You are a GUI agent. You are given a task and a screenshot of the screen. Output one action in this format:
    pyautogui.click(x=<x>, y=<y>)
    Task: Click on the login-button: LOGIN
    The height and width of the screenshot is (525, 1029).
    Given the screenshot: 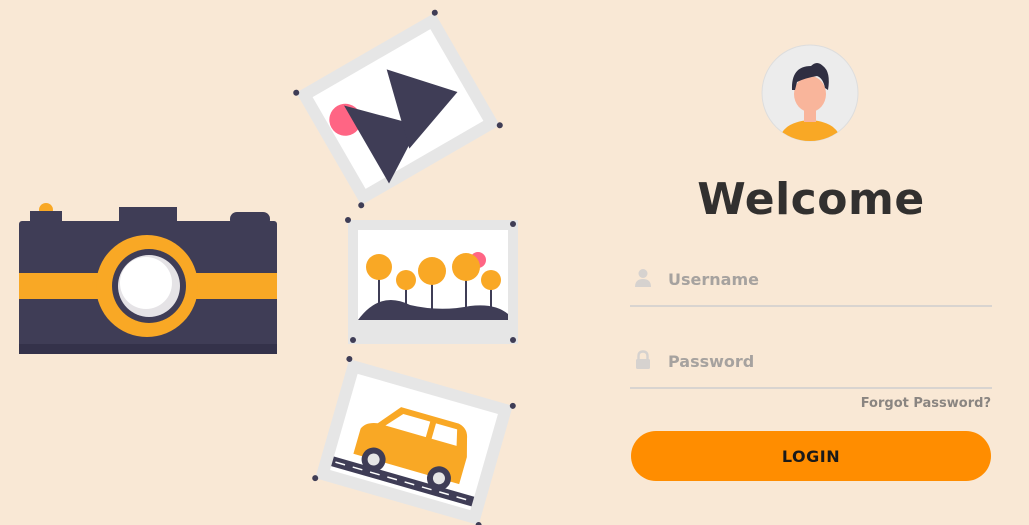 What is the action you would take?
    pyautogui.click(x=811, y=456)
    